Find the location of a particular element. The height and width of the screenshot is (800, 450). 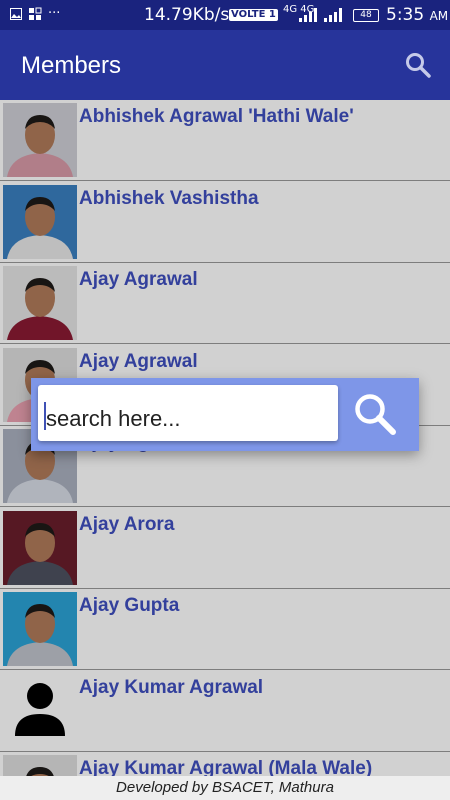

footer: Developed by BSACET, Mathura is located at coordinates (225, 788).